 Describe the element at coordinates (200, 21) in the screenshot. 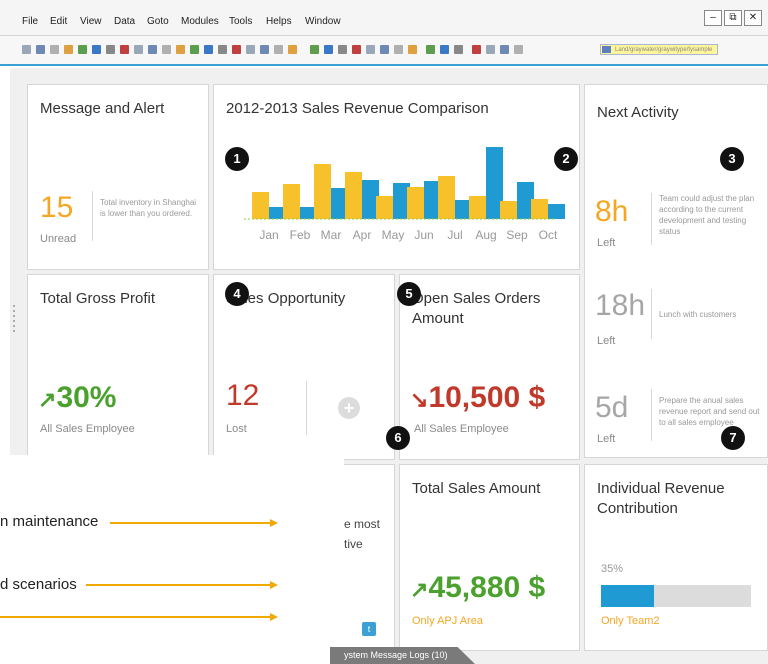

I see `menu-modules: Modules` at that location.